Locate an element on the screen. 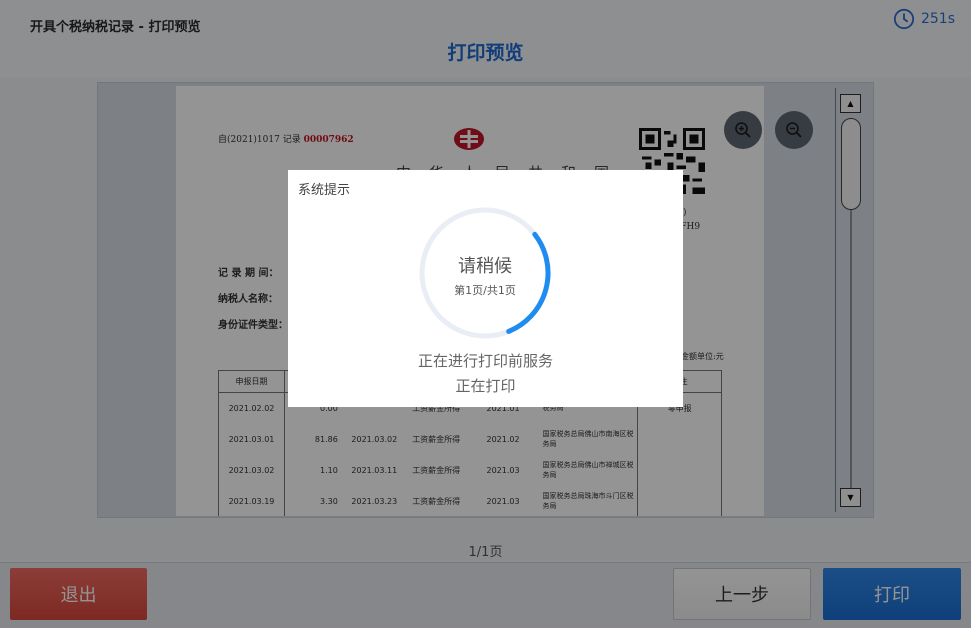 The height and width of the screenshot is (628, 971). please-wait-label: 请稍候 is located at coordinates (485, 266).